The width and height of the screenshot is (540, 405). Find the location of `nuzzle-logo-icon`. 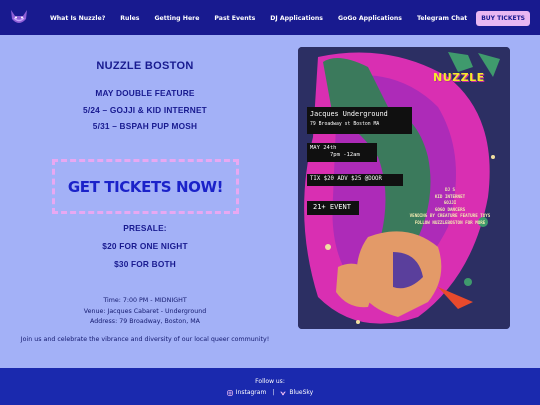

nuzzle-logo-icon is located at coordinates (19, 18).